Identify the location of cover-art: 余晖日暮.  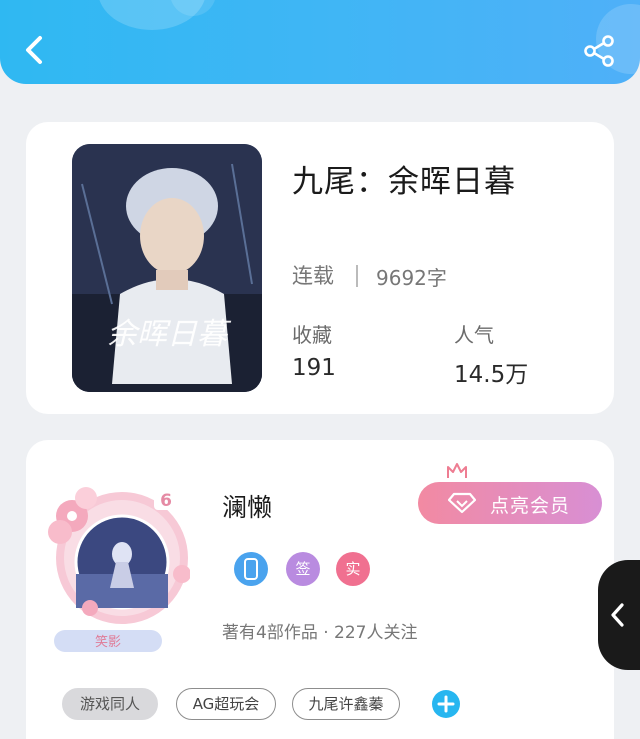
(167, 268).